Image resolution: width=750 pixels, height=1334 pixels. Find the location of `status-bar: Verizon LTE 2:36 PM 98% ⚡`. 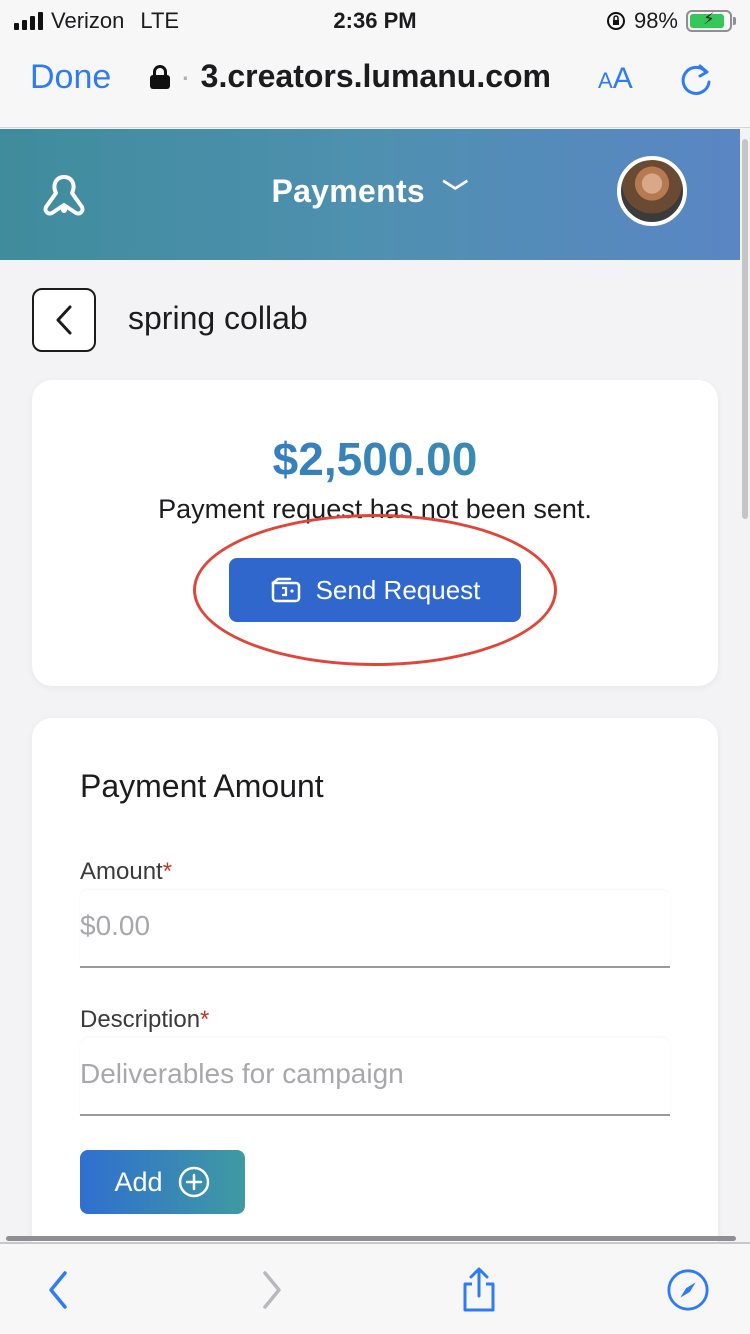

status-bar: Verizon LTE 2:36 PM 98% ⚡ is located at coordinates (375, 20).